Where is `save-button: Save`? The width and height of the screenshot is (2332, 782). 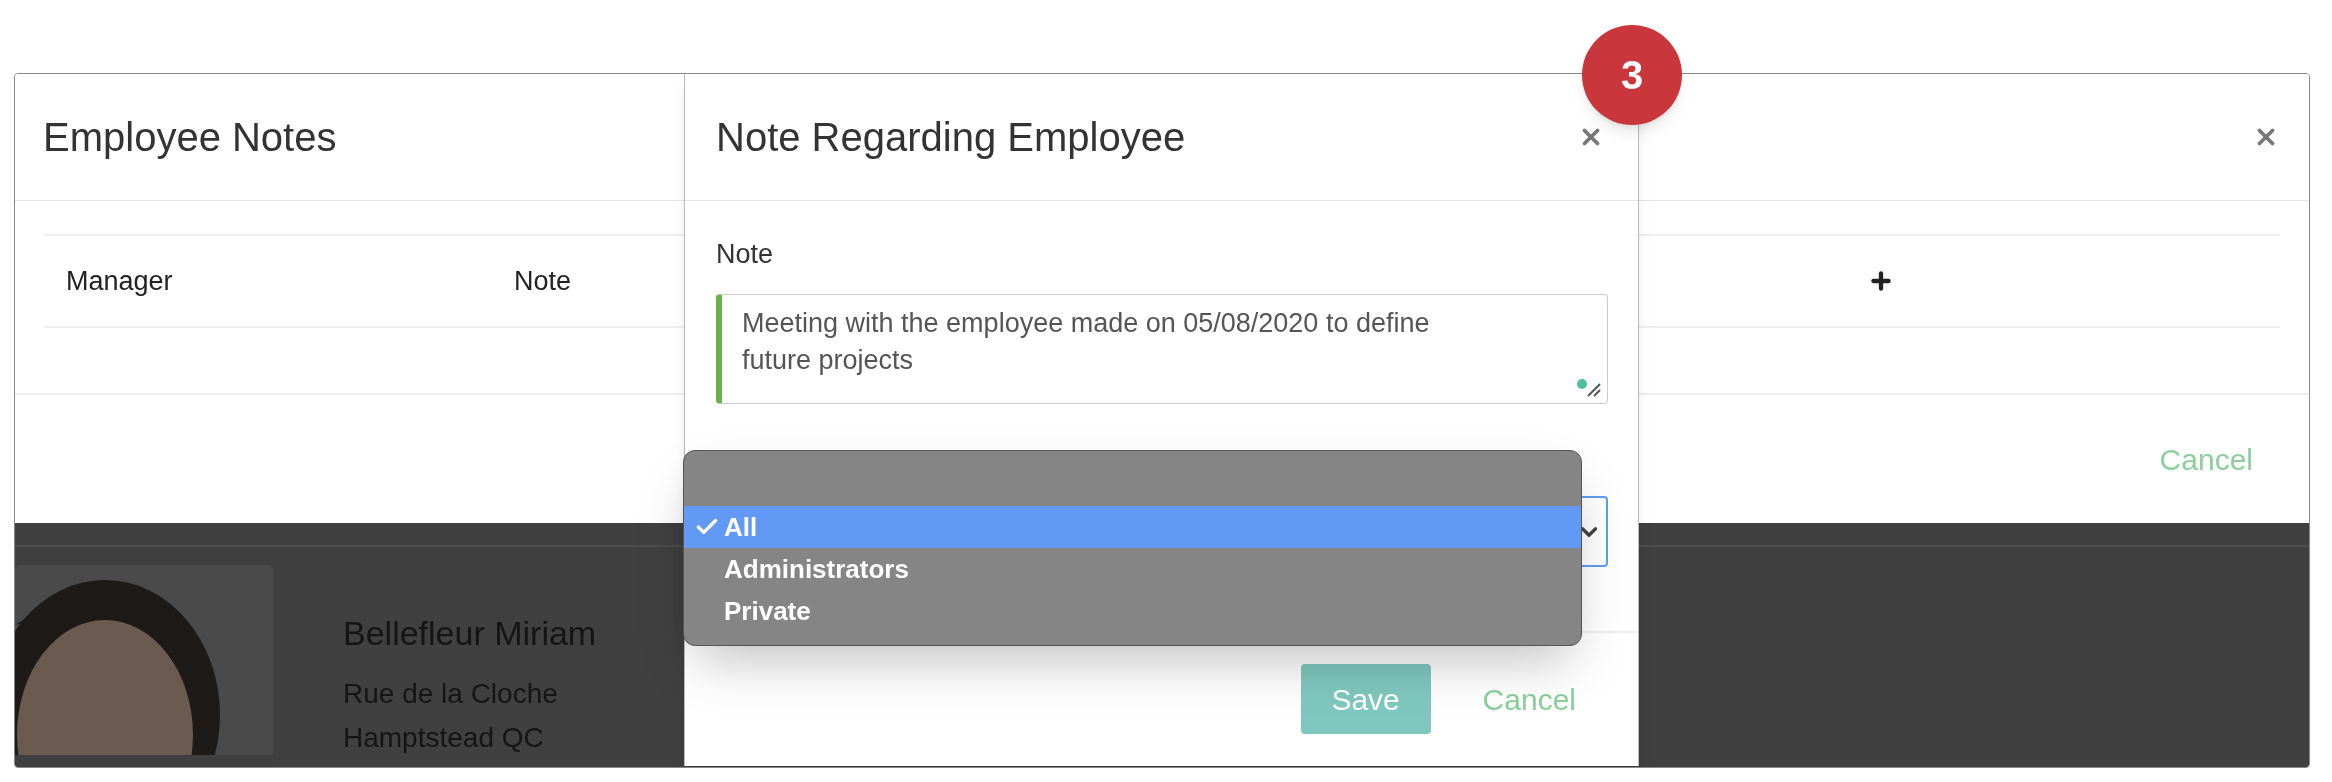
save-button: Save is located at coordinates (1365, 699).